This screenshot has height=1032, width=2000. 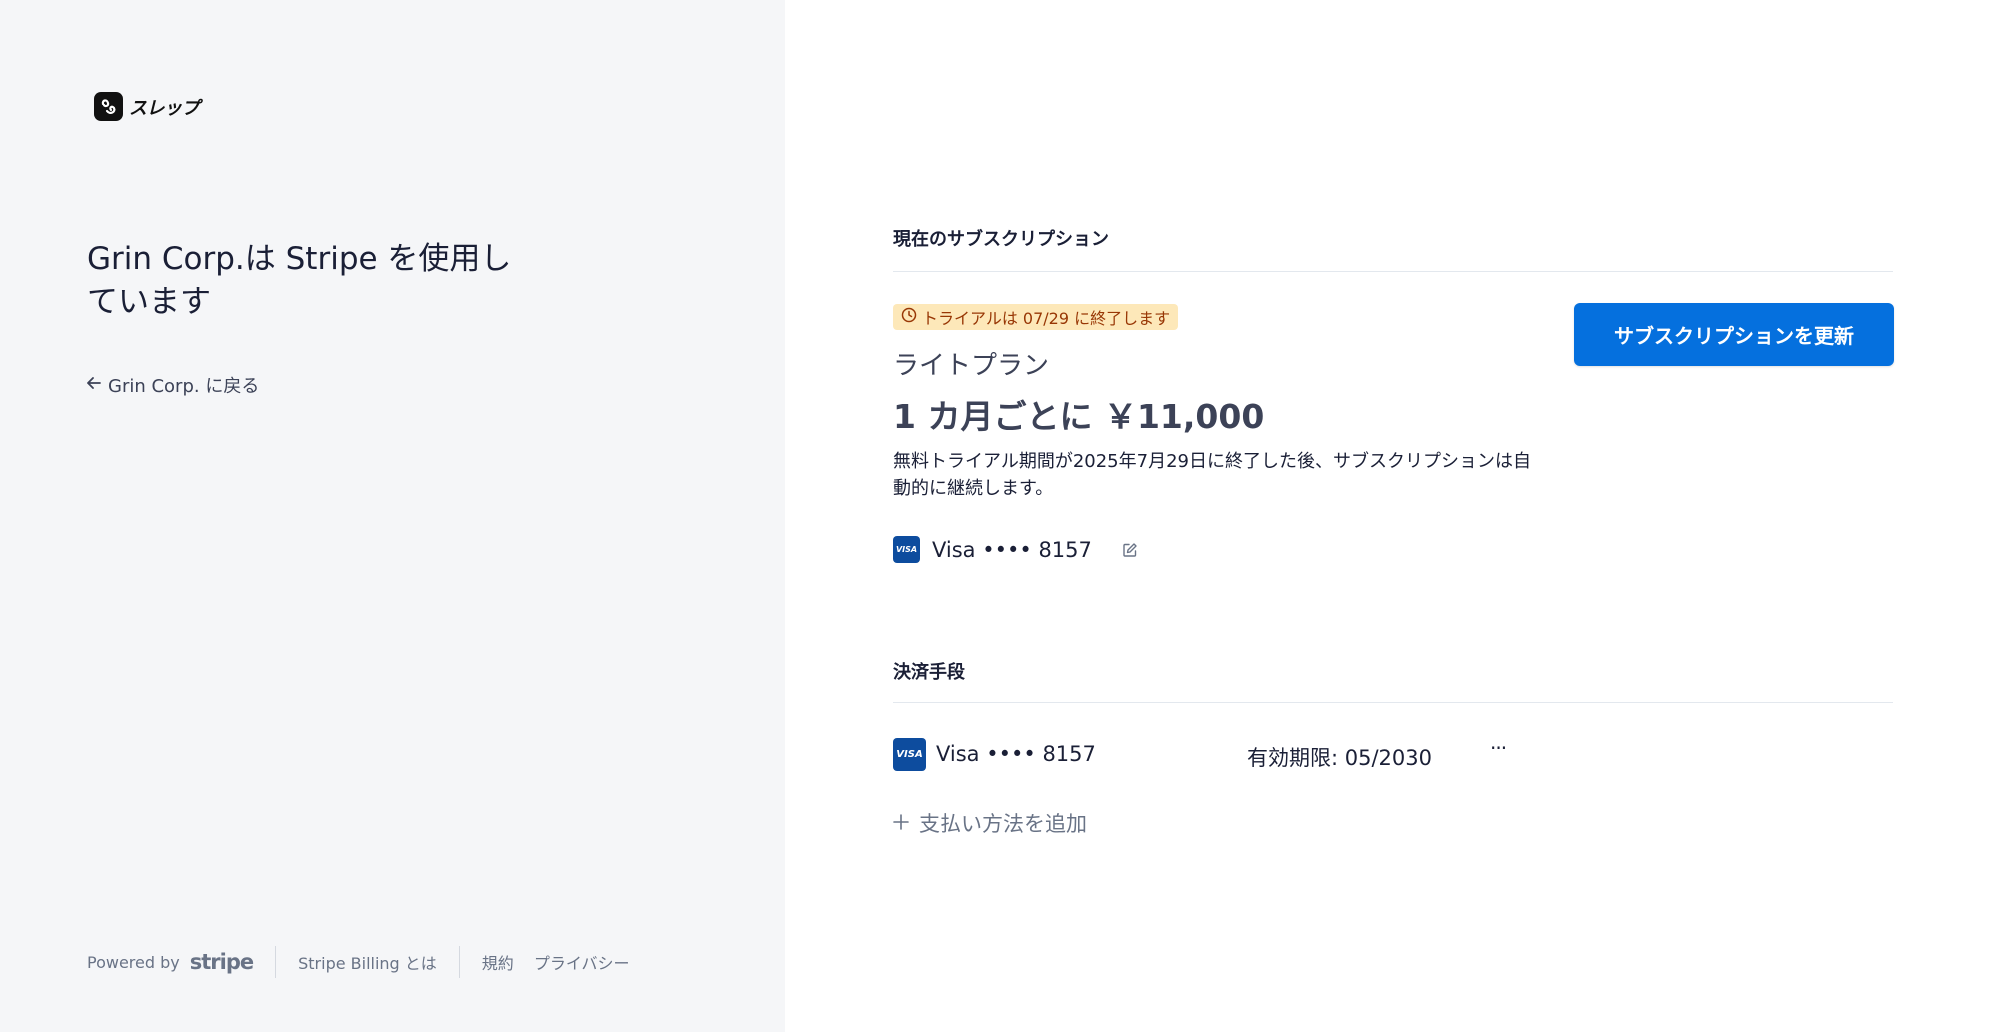 I want to click on back-to-merchant-link: Grin Corp. に戻る, so click(x=172, y=385).